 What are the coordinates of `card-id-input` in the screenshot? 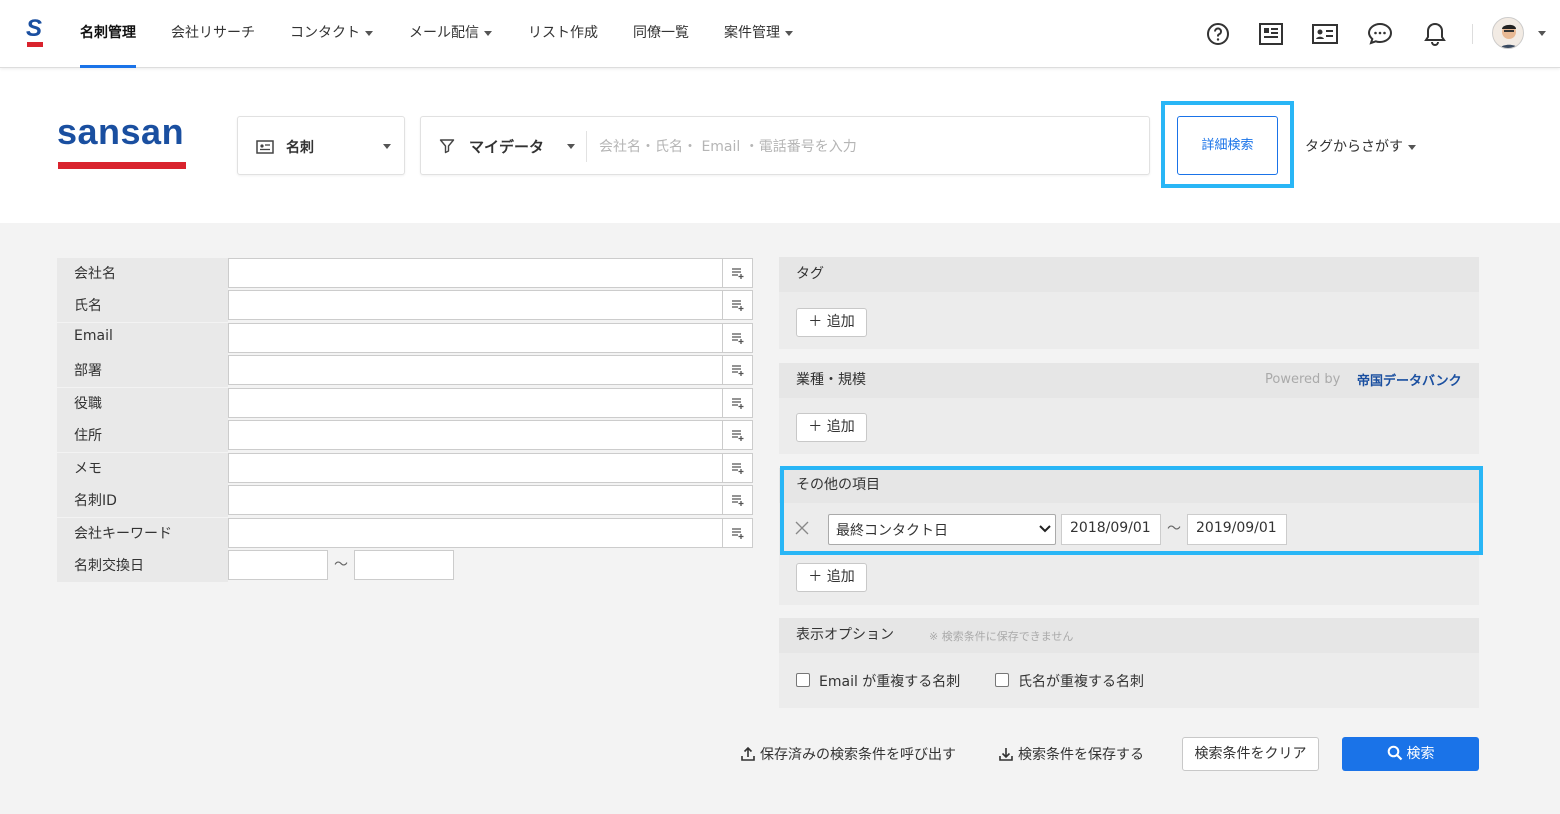 It's located at (490, 500).